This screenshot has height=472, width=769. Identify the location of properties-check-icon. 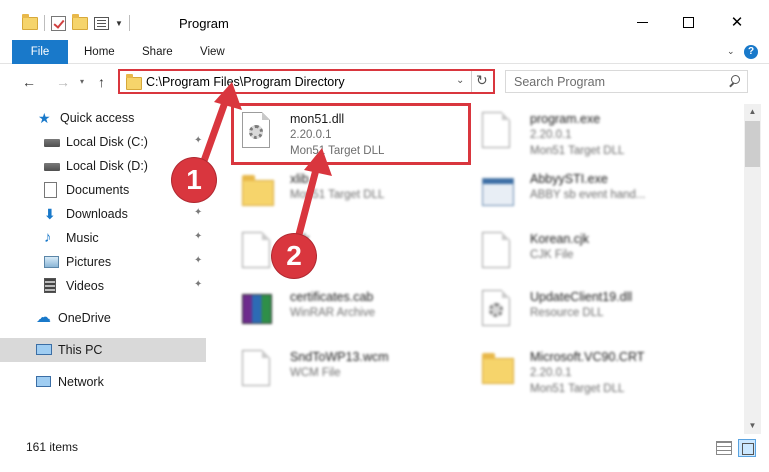
(58, 23).